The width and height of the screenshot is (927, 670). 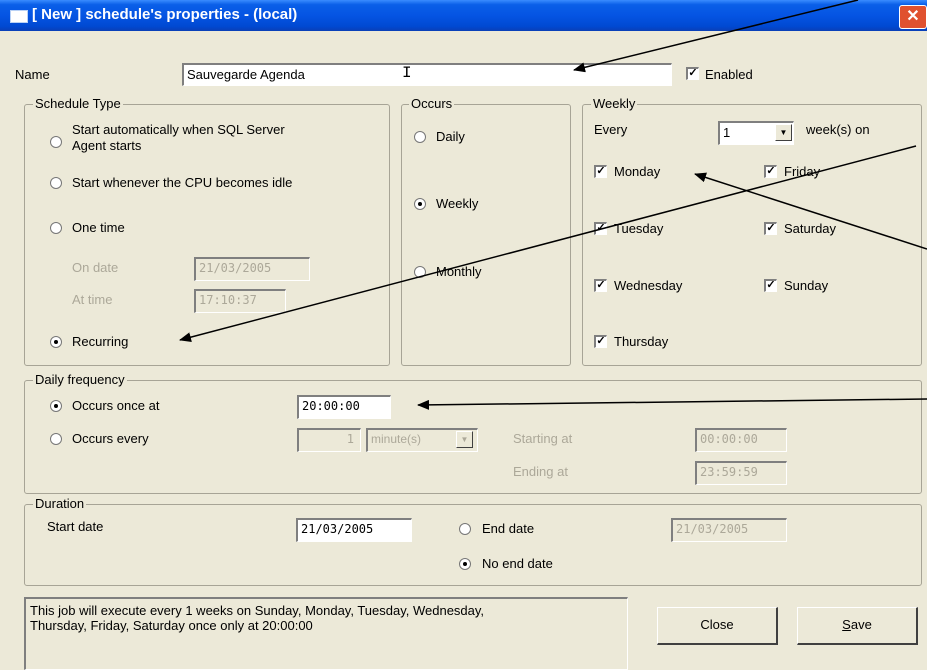 What do you see at coordinates (672, 404) in the screenshot?
I see `arrow-to-occurs-once-time` at bounding box center [672, 404].